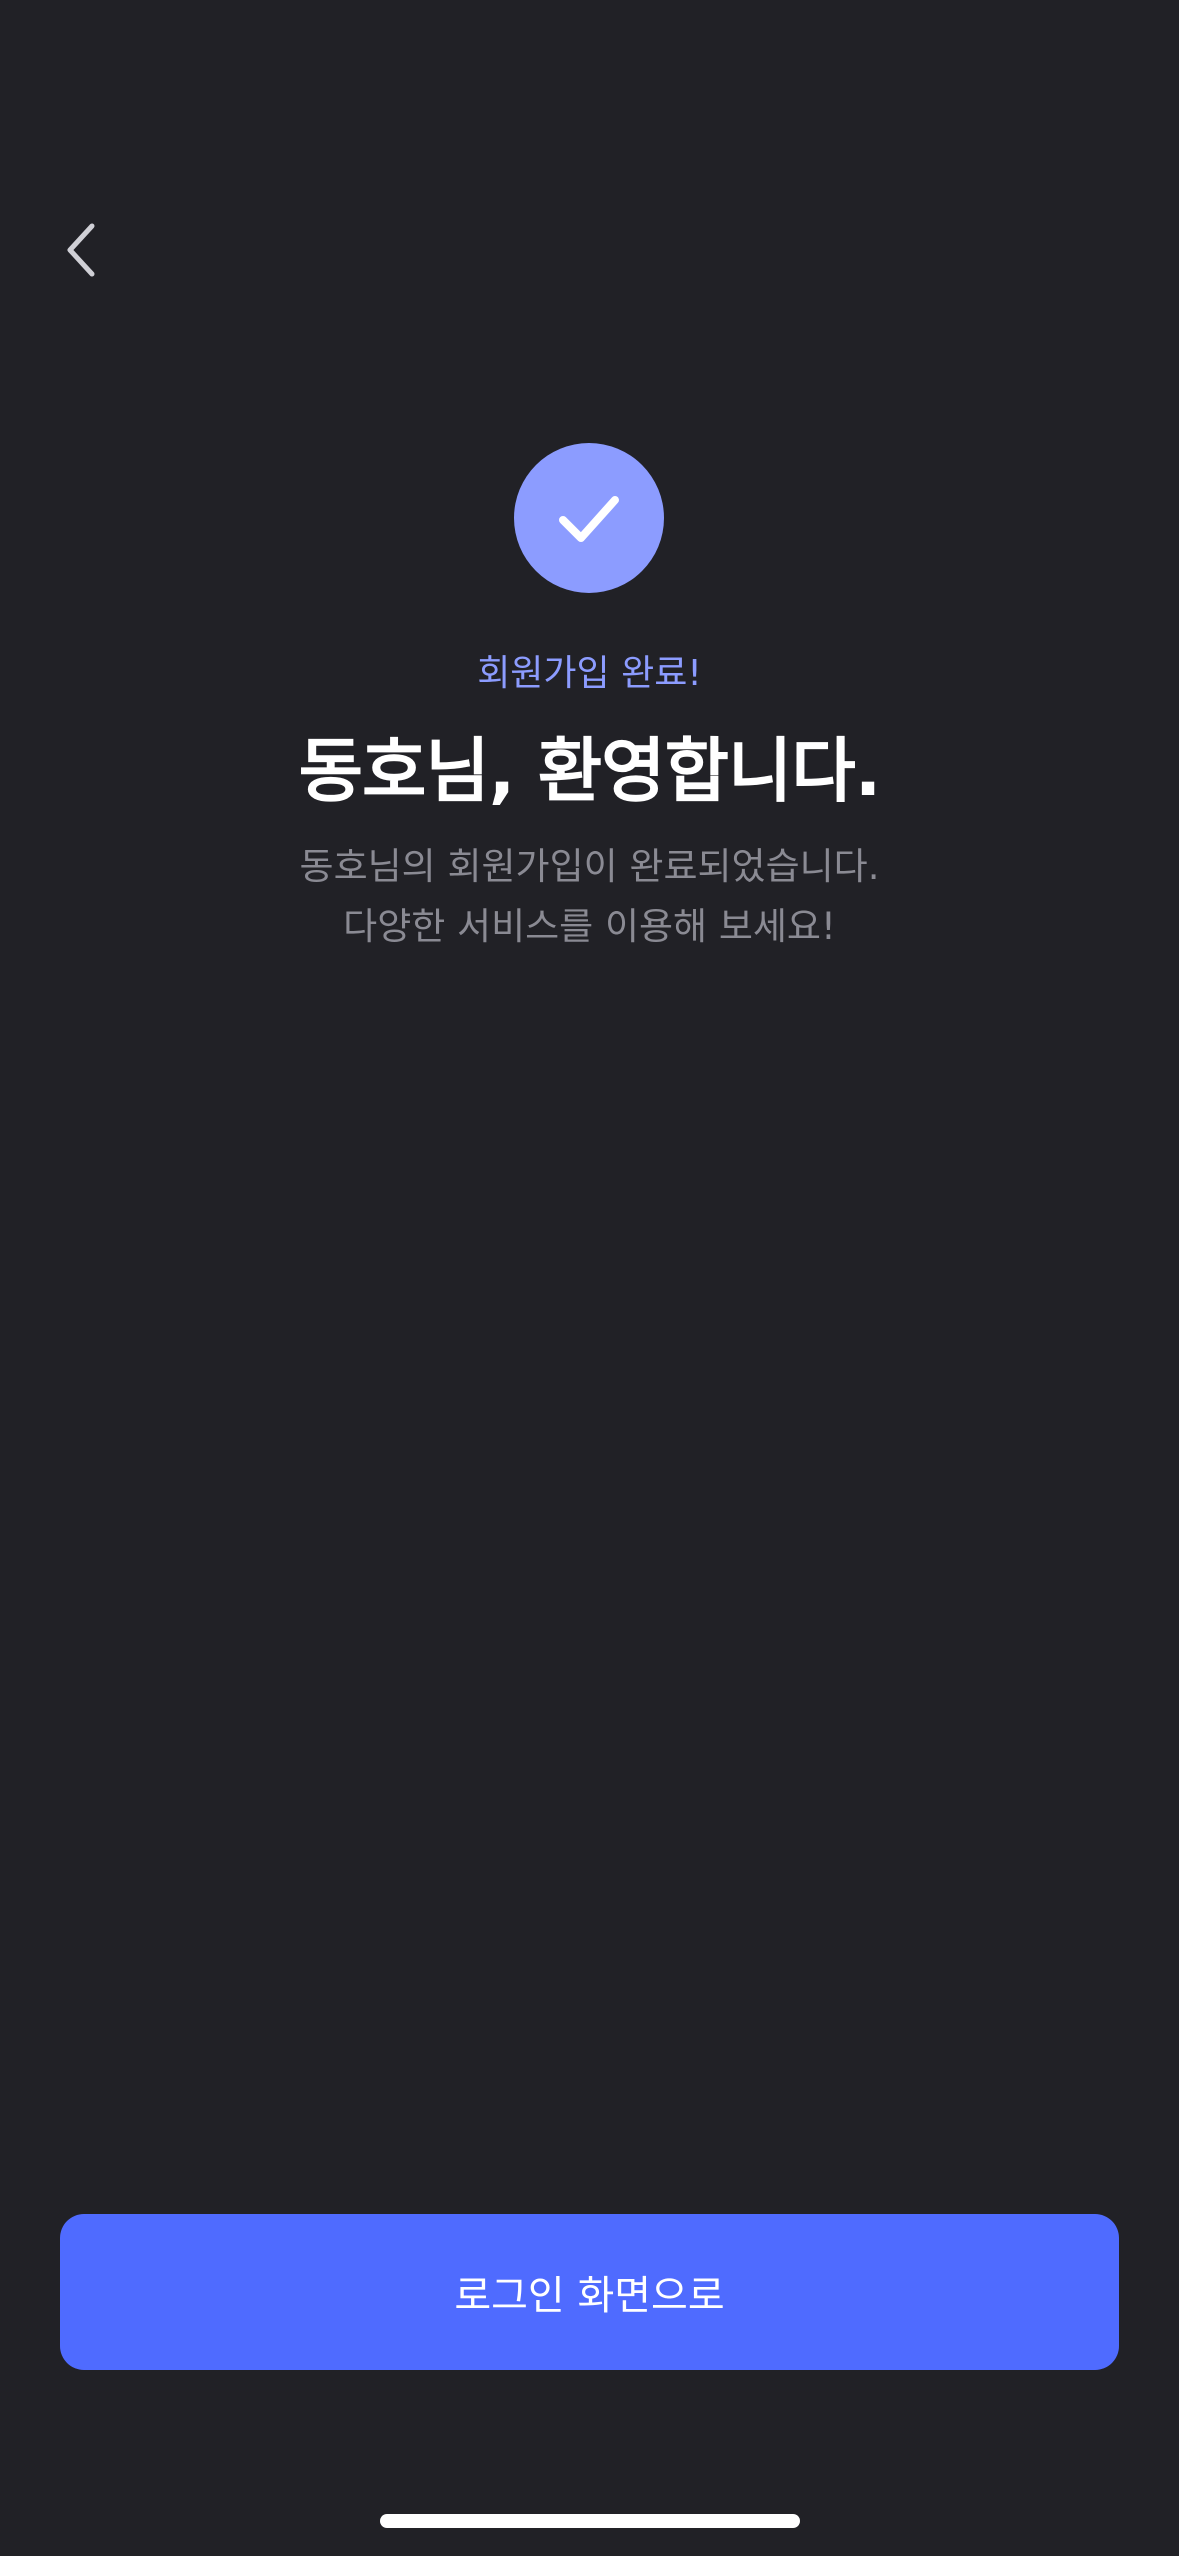 This screenshot has width=1179, height=2556. I want to click on checkmark-icon, so click(589, 519).